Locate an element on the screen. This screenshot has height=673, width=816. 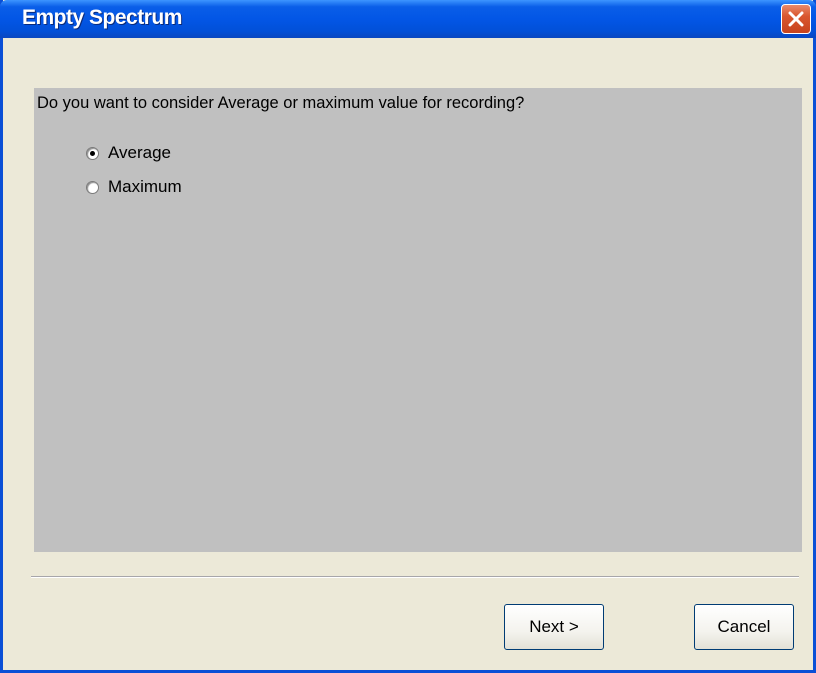
next-button: Next > is located at coordinates (554, 627).